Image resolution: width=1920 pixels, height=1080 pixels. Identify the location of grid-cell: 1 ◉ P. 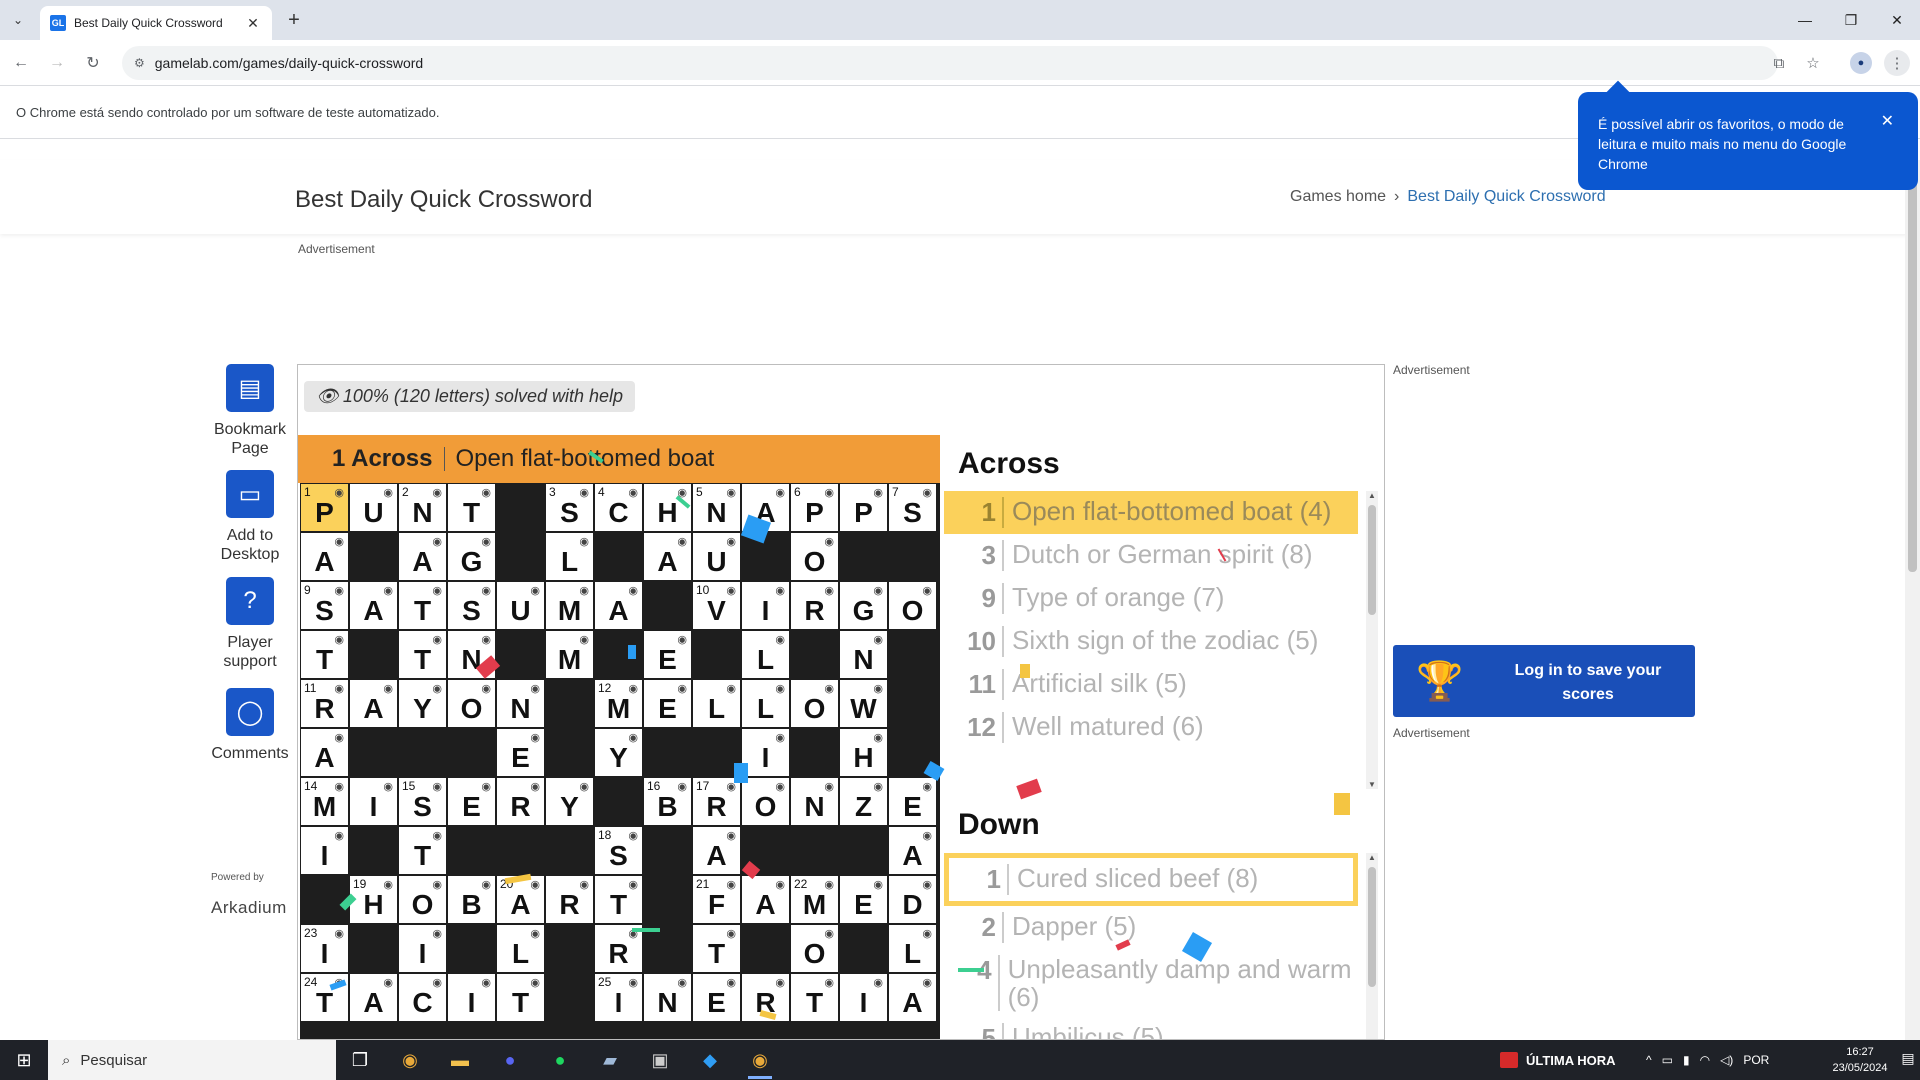
(324, 507).